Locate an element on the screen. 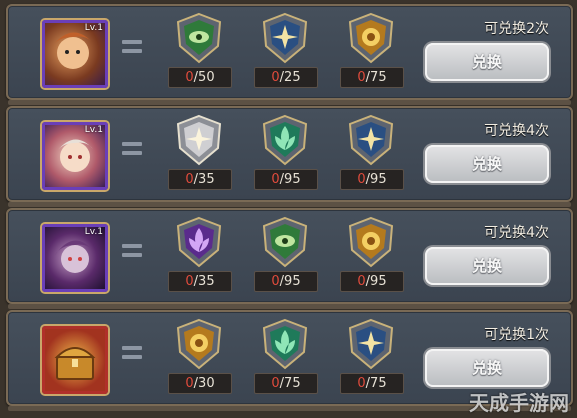 The image size is (577, 418). cost-count: 0/50 is located at coordinates (200, 77).